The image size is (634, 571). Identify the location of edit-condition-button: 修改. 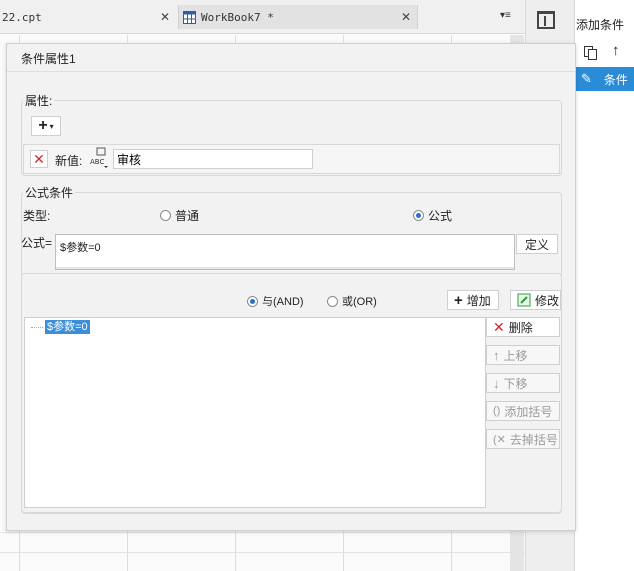
(535, 300).